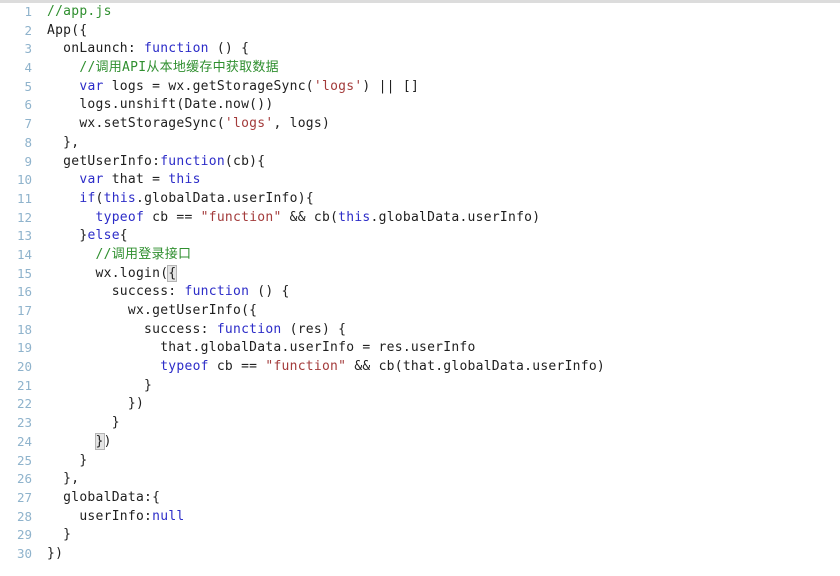  I want to click on code-token-plain: wx.login(, so click(108, 273).